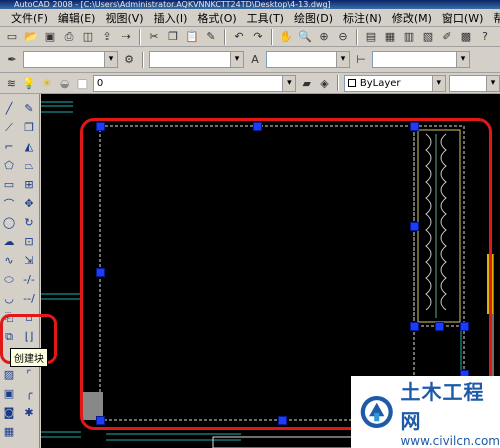 This screenshot has height=448, width=500. I want to click on sheet-set-icon: ▧, so click(428, 37).